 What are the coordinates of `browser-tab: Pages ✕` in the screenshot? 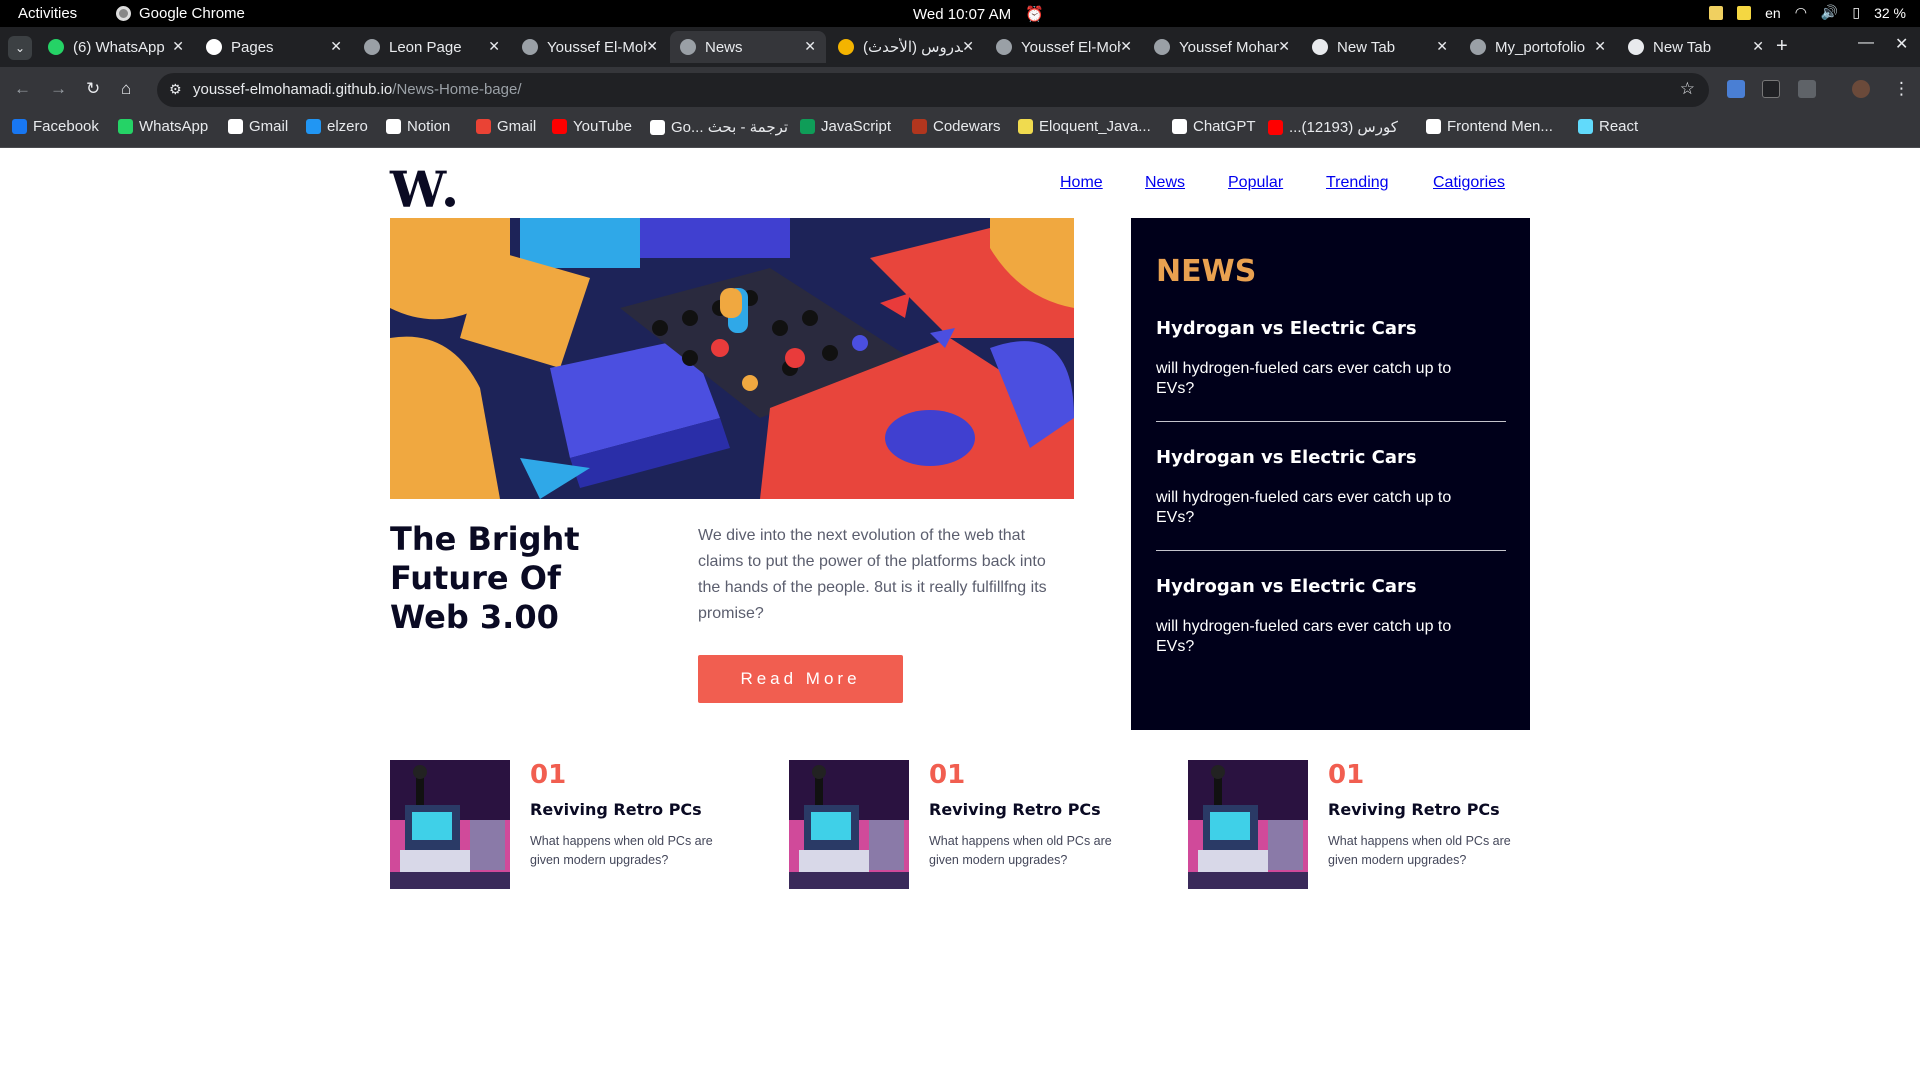 It's located at (274, 47).